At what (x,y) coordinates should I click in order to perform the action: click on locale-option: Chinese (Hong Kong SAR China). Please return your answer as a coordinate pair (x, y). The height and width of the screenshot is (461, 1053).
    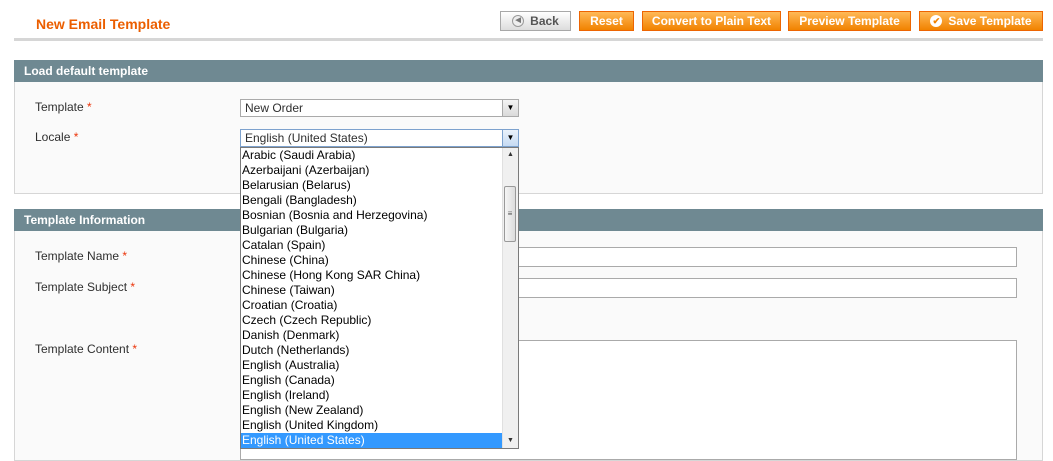
    Looking at the image, I should click on (372, 275).